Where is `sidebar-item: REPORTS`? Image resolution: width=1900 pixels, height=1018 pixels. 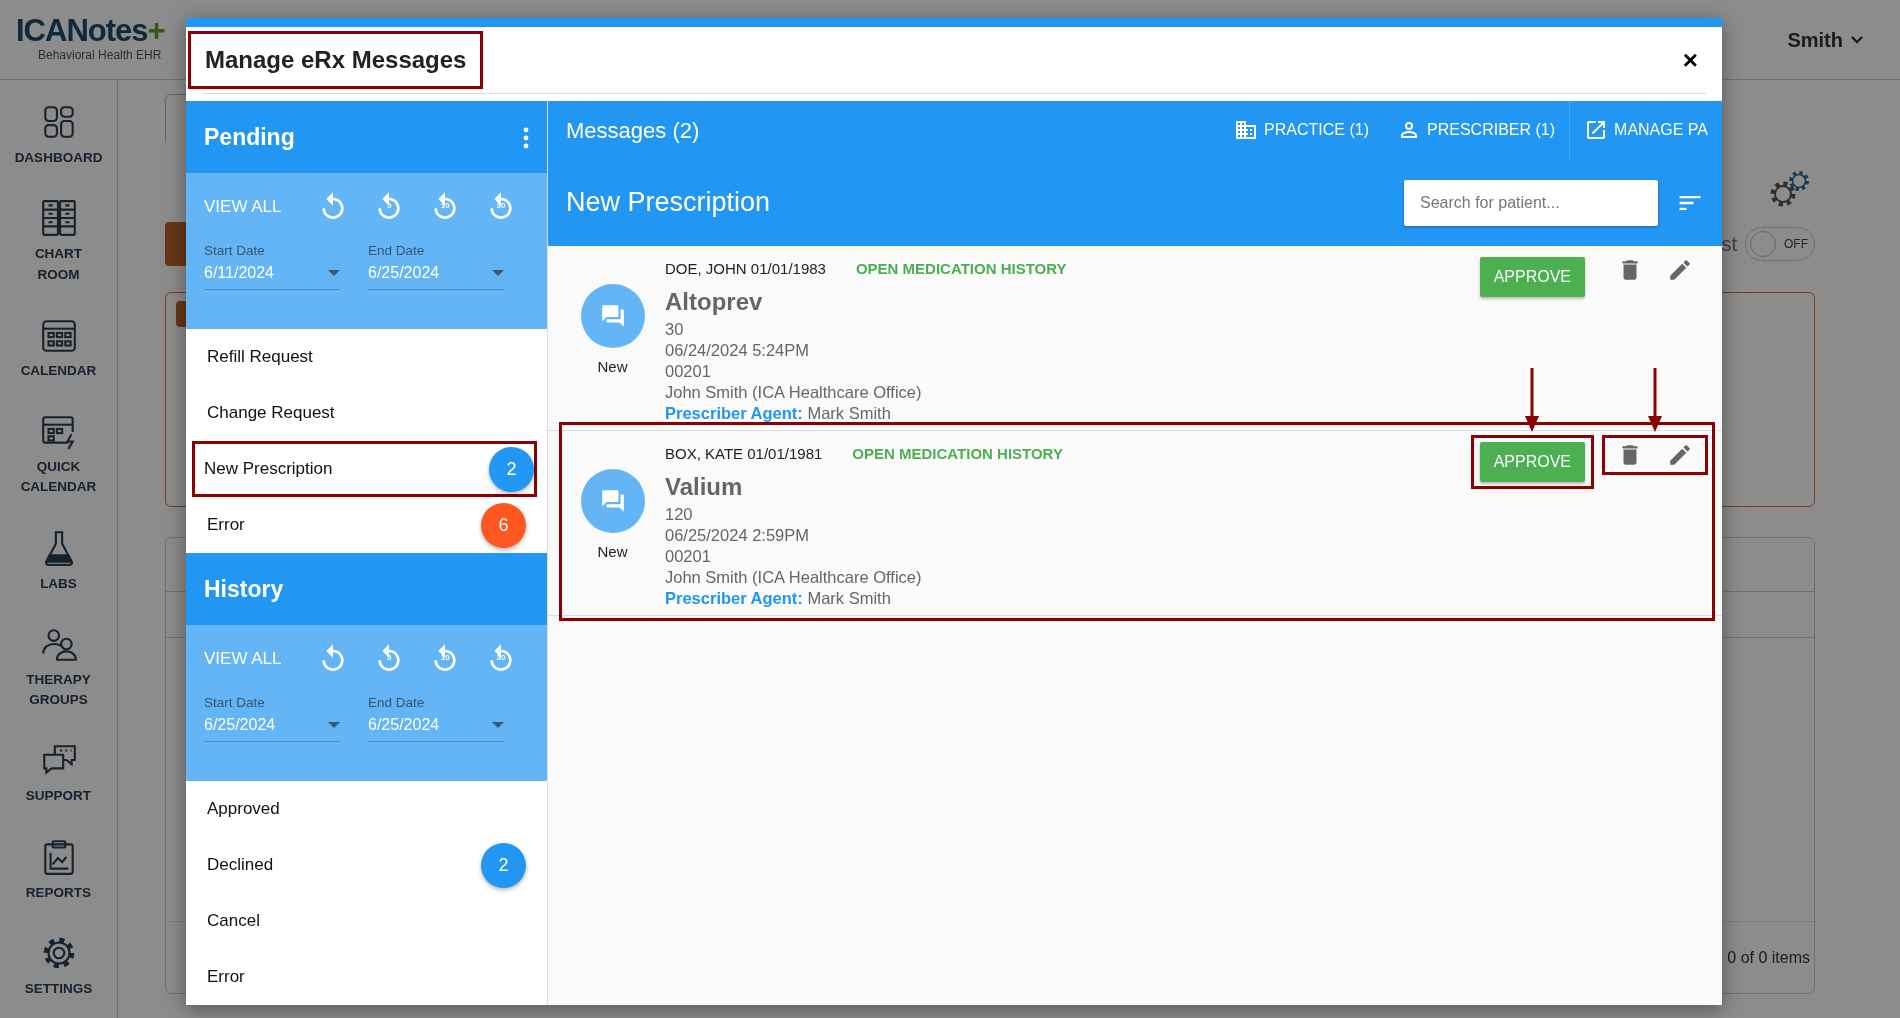
sidebar-item: REPORTS is located at coordinates (58, 862).